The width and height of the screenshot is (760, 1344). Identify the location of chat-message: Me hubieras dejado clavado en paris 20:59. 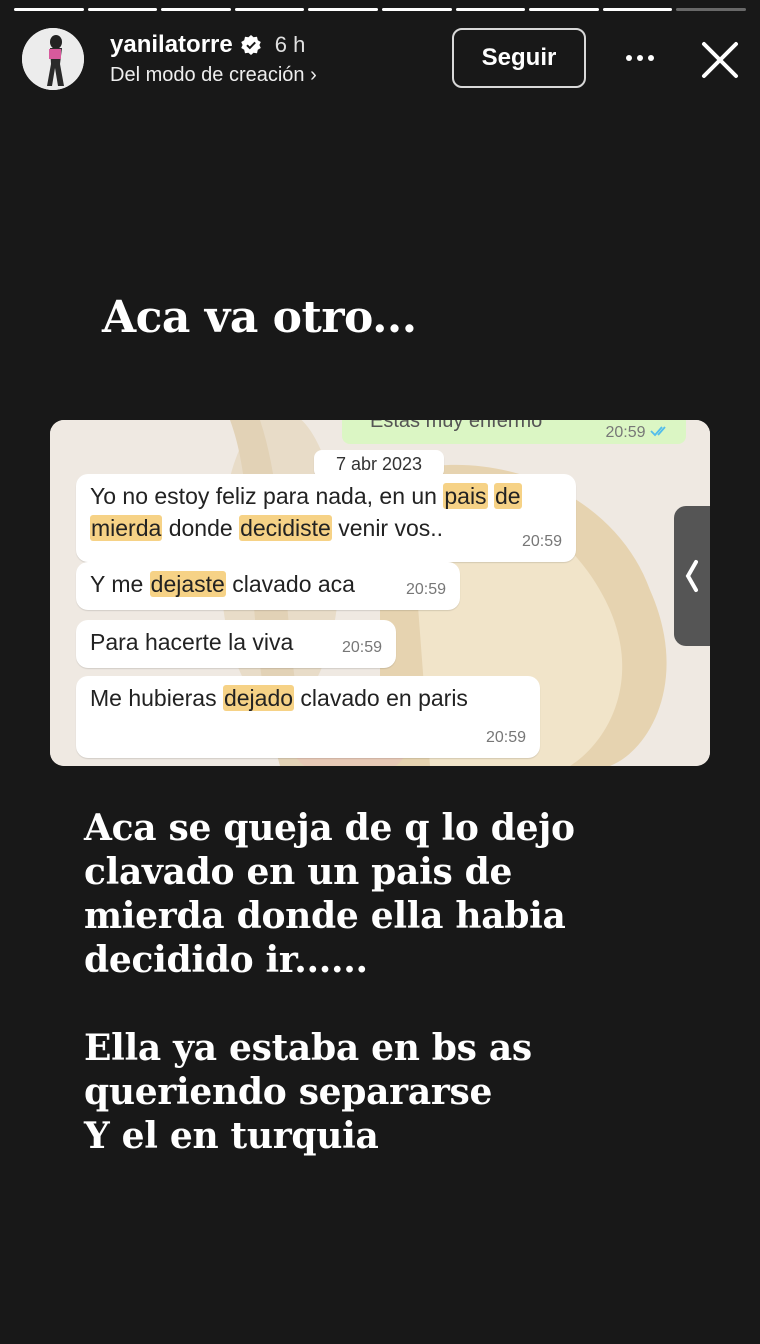
(308, 717).